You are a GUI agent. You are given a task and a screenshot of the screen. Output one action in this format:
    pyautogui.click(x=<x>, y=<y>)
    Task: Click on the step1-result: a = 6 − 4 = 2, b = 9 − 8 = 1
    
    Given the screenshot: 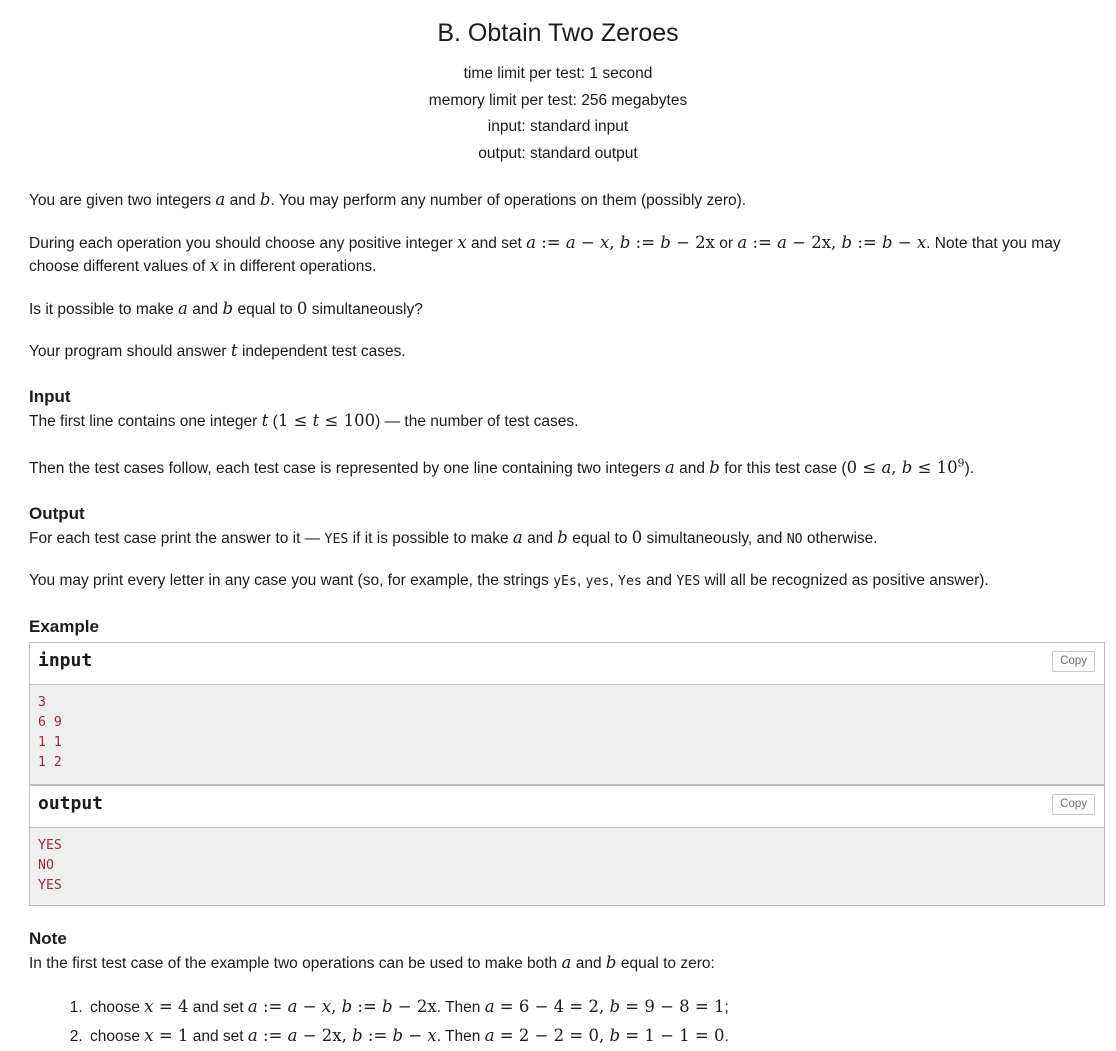 What is the action you would take?
    pyautogui.click(x=604, y=1006)
    